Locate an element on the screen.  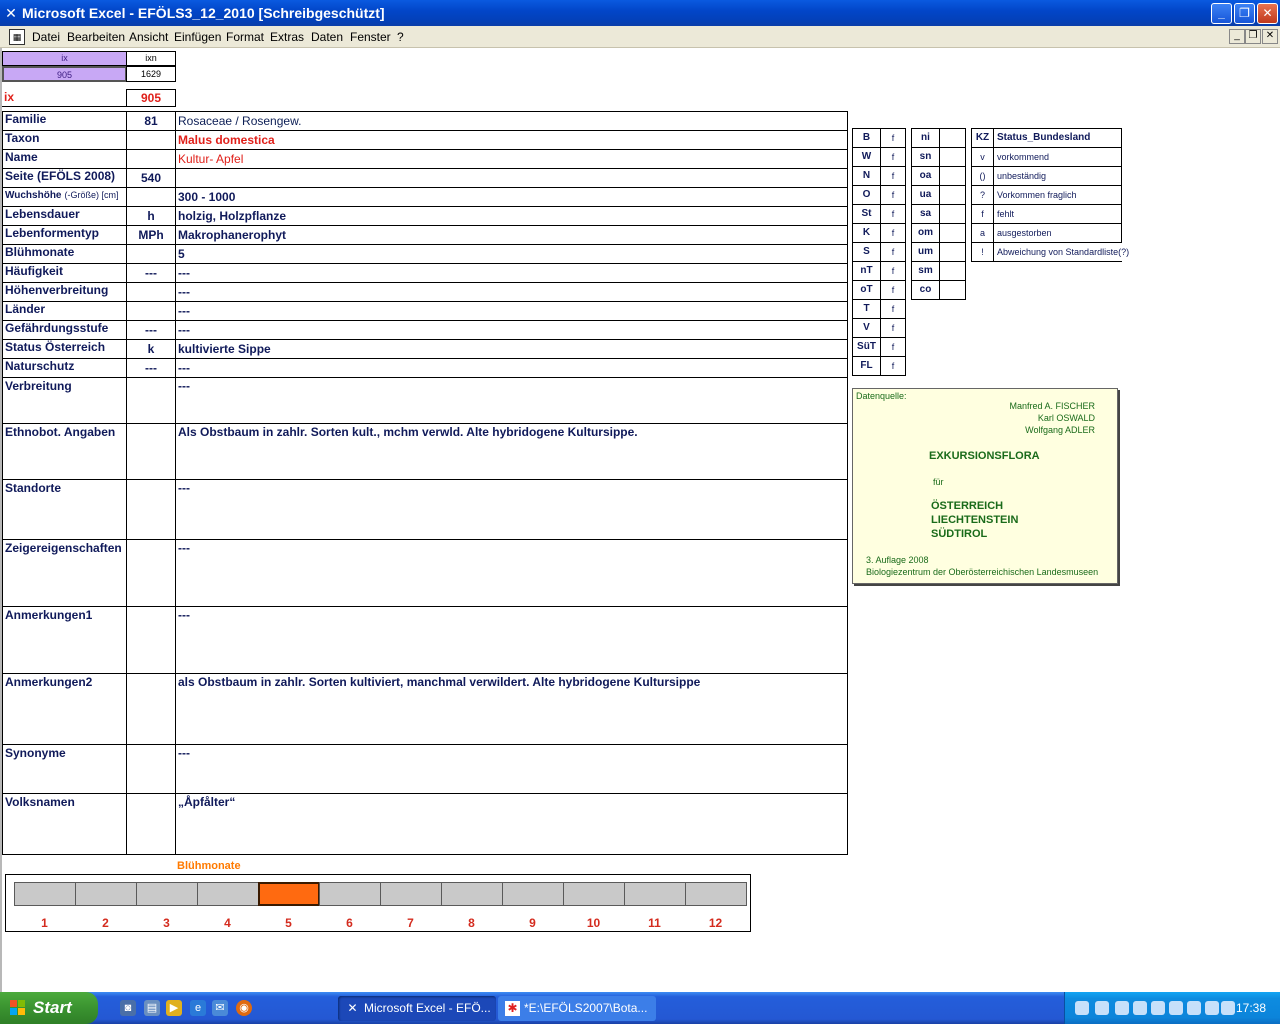
row-value: Makrophanerophyt is located at coordinates (511, 235).